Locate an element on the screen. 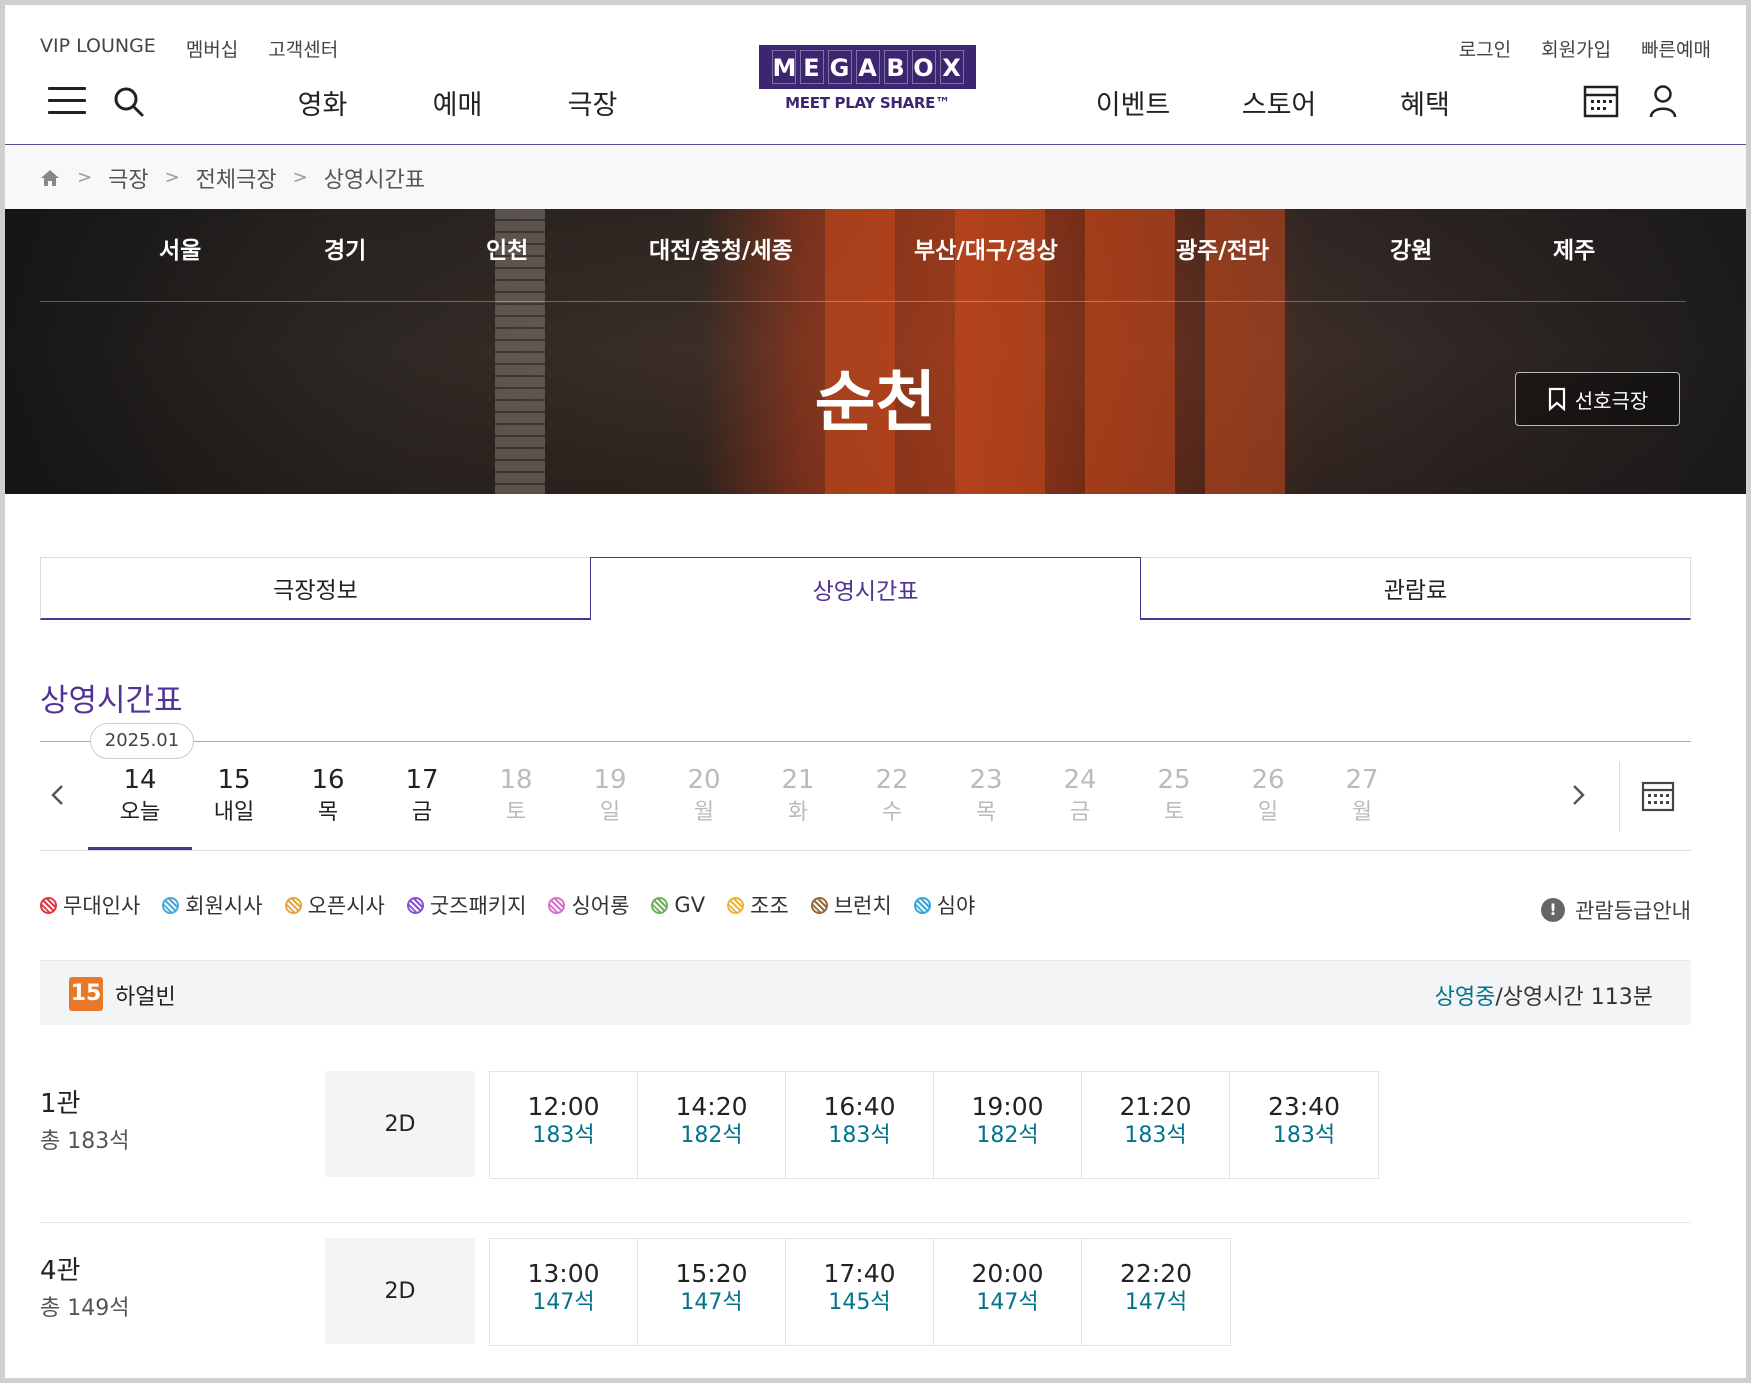 This screenshot has height=1383, width=1751. logo-tagline: MEET PLAY SHARE™ is located at coordinates (867, 103).